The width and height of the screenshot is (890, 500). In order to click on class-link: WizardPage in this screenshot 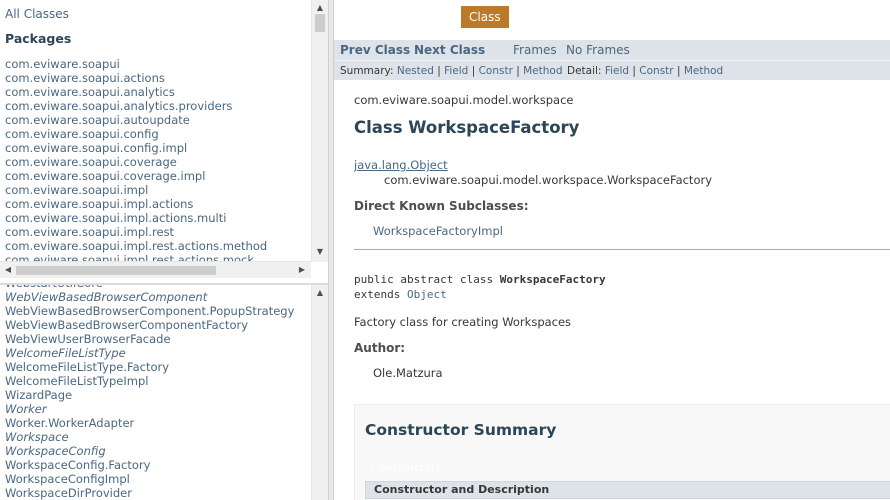, I will do `click(38, 395)`.